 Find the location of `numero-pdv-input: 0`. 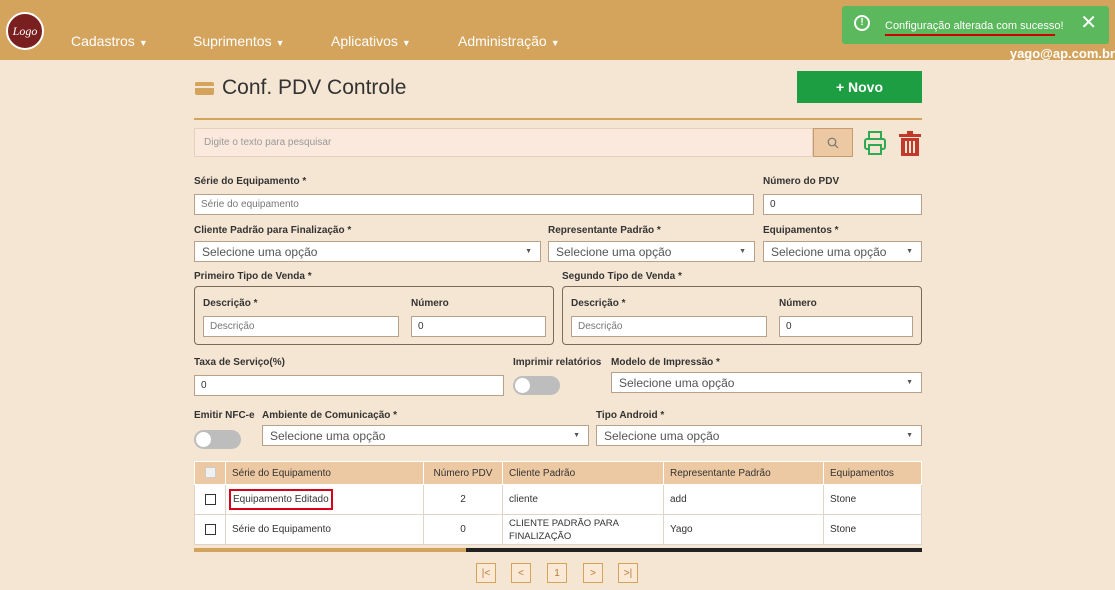

numero-pdv-input: 0 is located at coordinates (842, 204).